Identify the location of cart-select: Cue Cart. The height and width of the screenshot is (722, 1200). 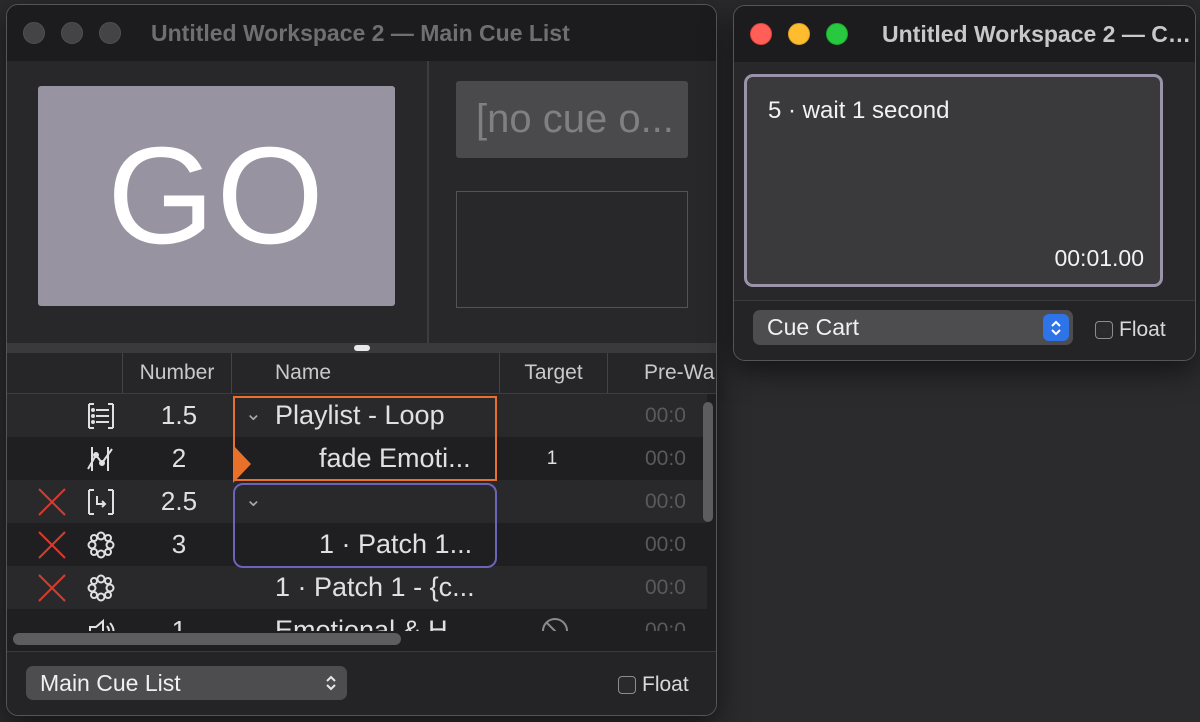
(913, 327).